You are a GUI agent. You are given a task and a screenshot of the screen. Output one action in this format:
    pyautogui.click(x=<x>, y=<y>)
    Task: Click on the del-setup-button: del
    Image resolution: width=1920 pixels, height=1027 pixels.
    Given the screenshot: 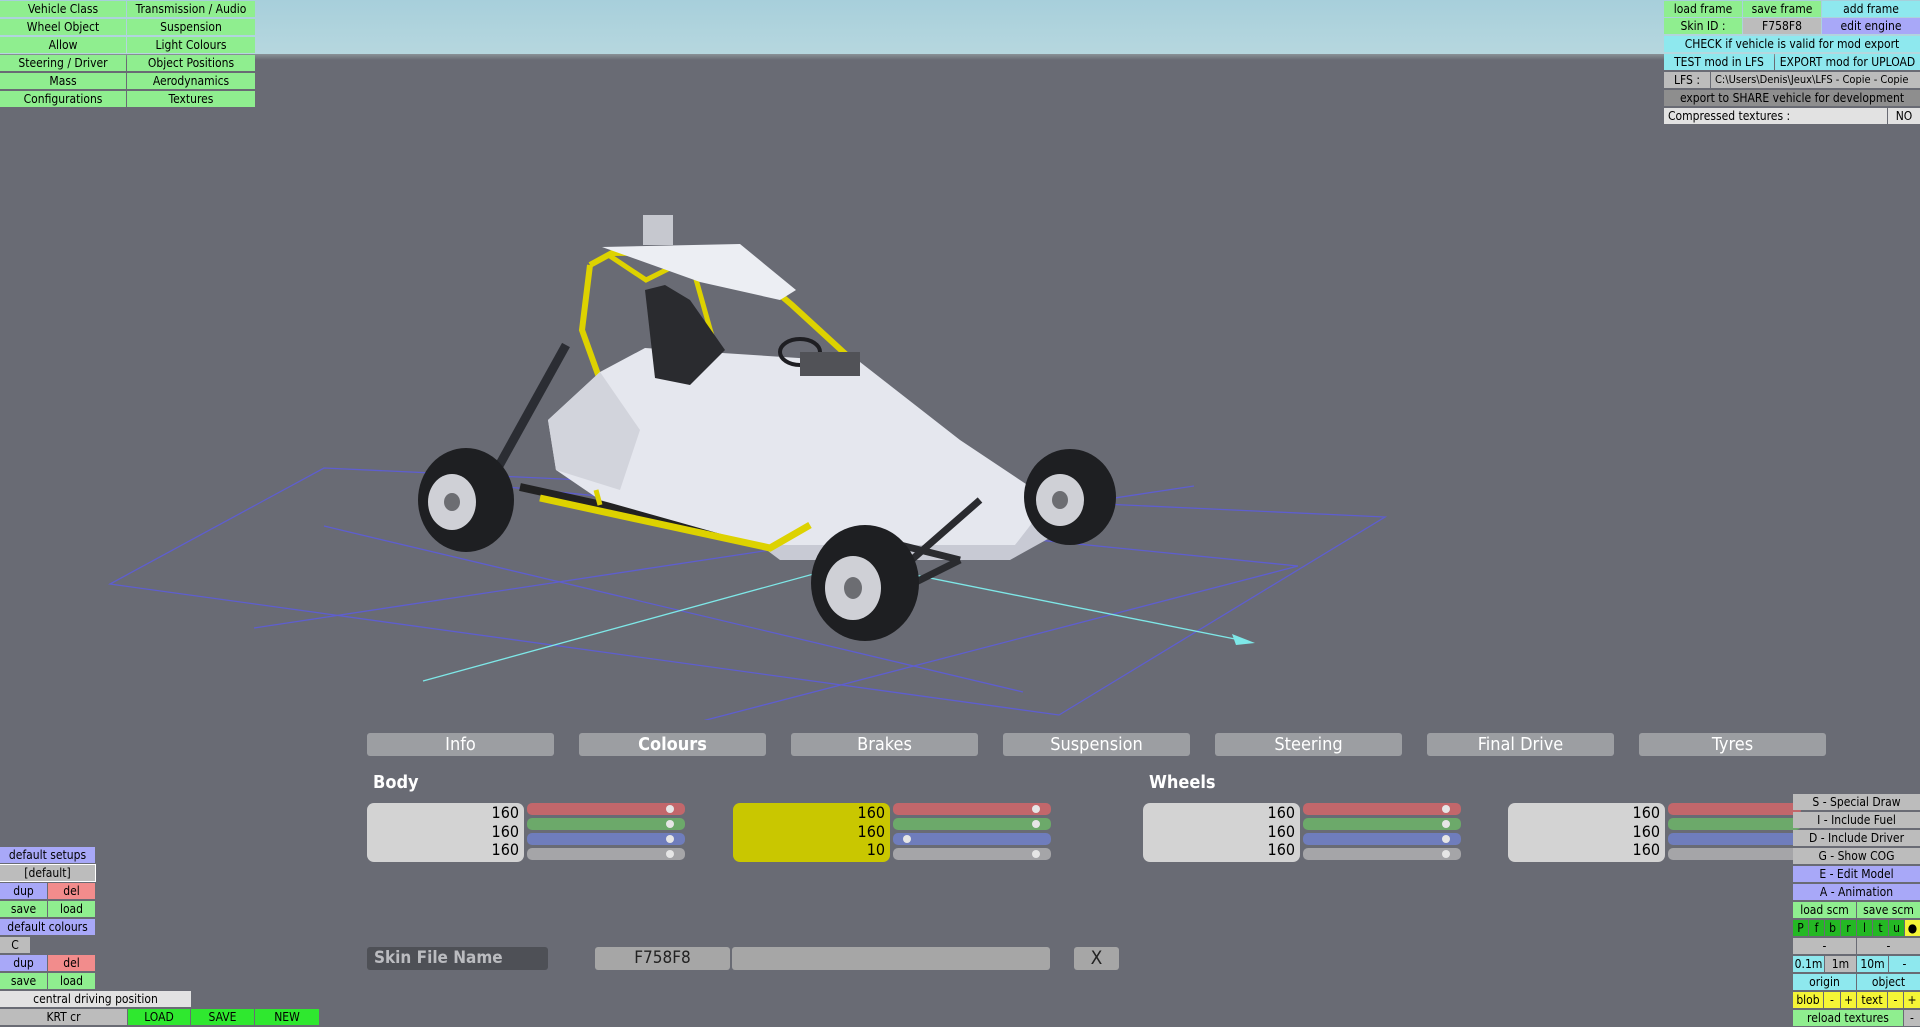 What is the action you would take?
    pyautogui.click(x=71, y=891)
    